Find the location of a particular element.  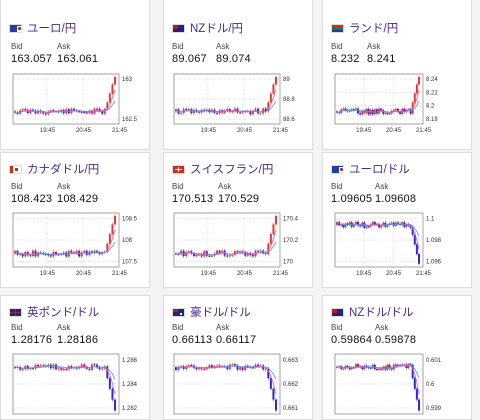

ask-price: 0.66117 is located at coordinates (236, 340).